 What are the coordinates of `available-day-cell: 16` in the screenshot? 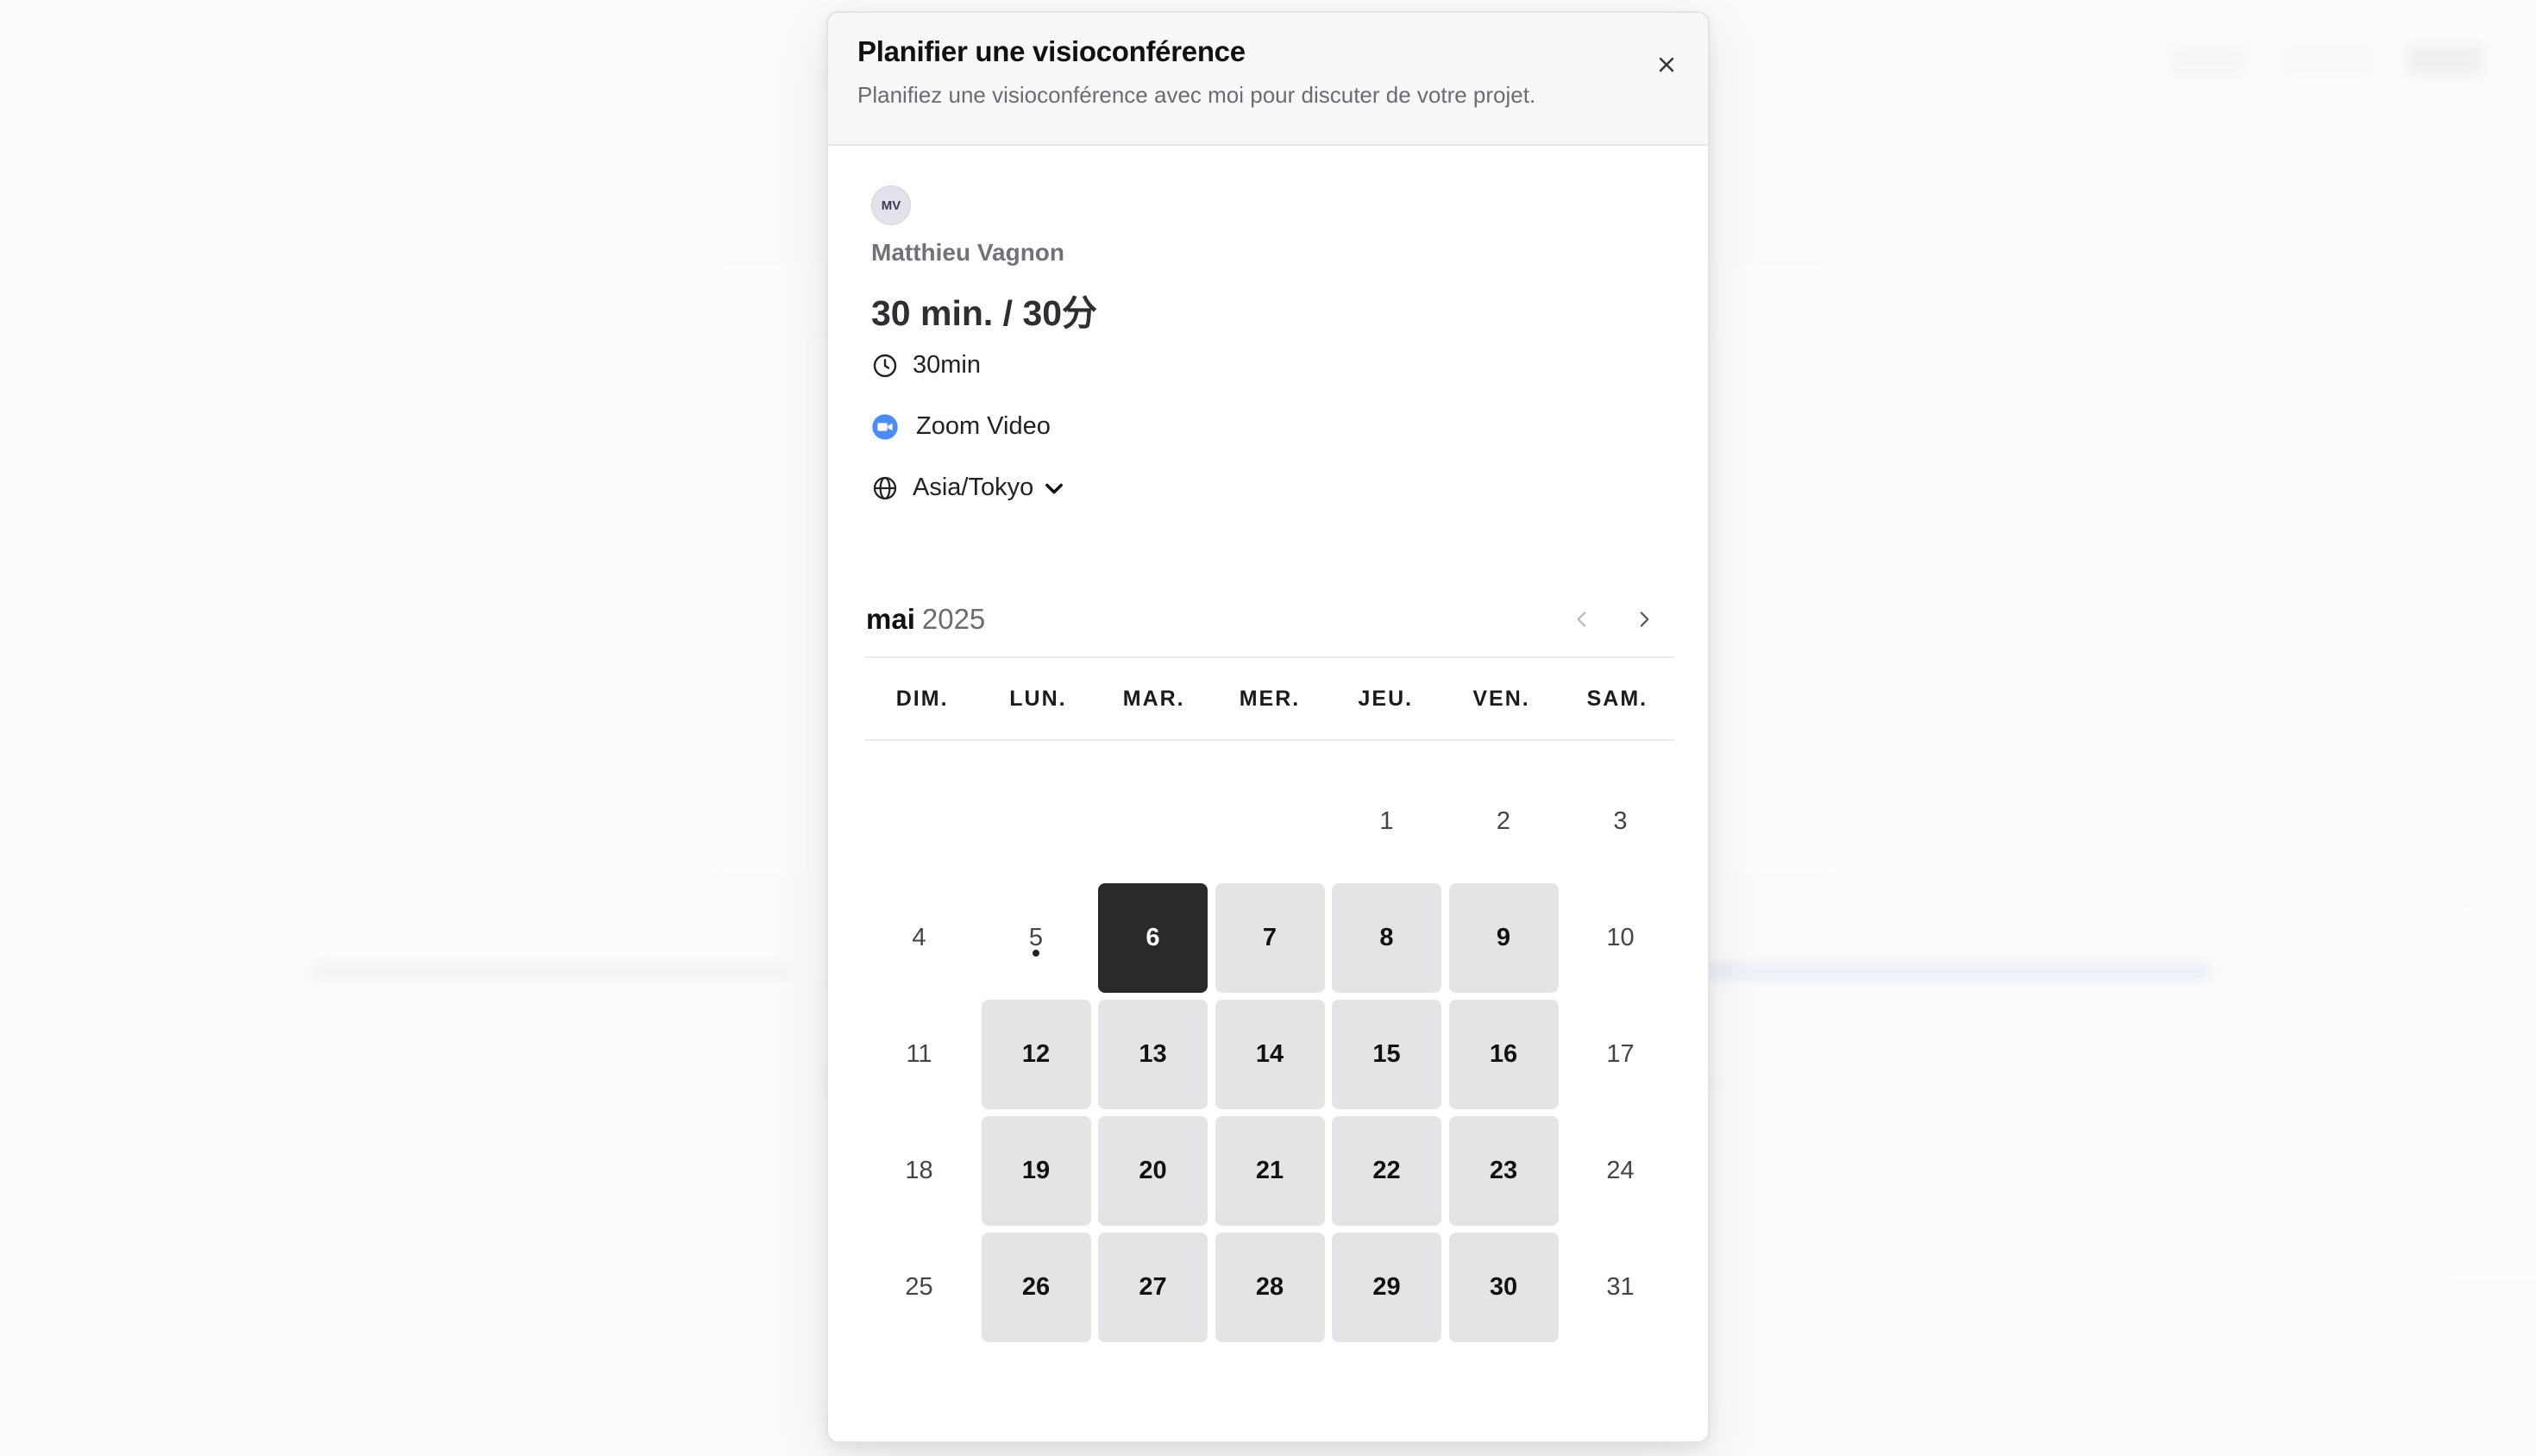 It's located at (1503, 1054).